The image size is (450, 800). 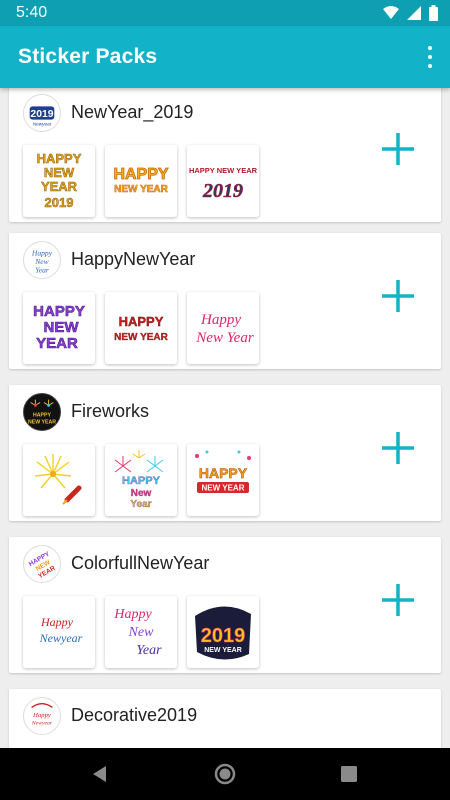 I want to click on decorative2019-pack-logo: Happy Newyear, so click(x=42, y=714).